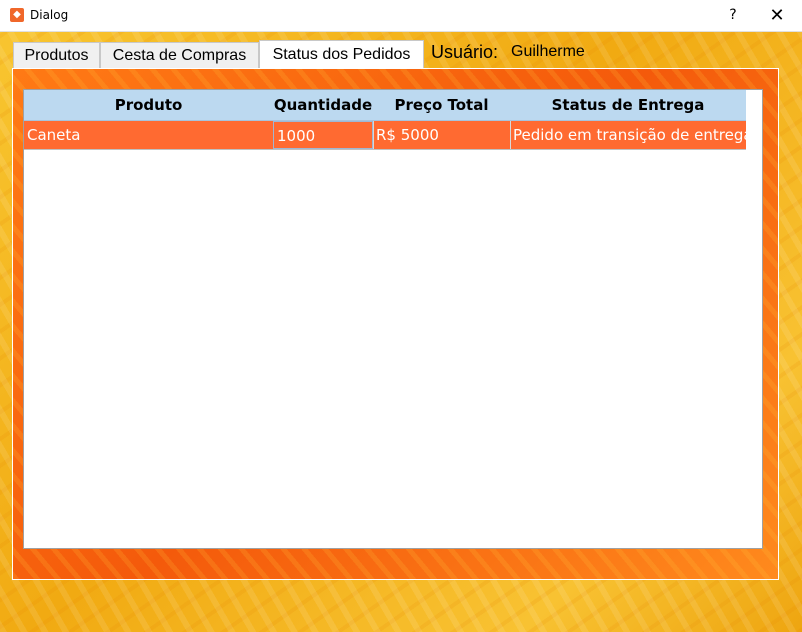 The height and width of the screenshot is (632, 802). What do you see at coordinates (56, 55) in the screenshot?
I see `tab-produtos: Produtos` at bounding box center [56, 55].